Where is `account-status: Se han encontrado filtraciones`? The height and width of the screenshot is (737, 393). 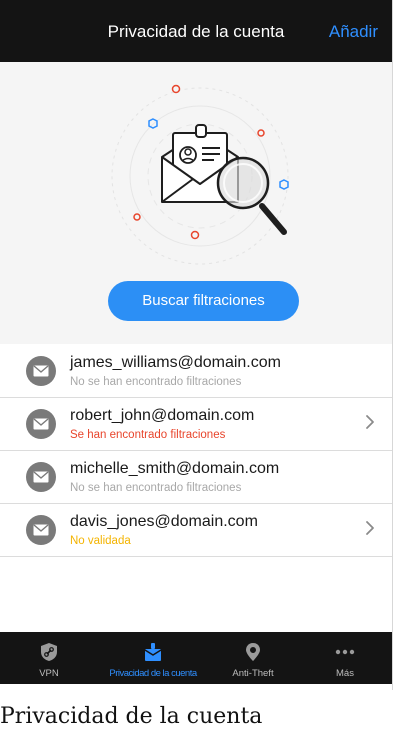 account-status: Se han encontrado filtraciones is located at coordinates (148, 435).